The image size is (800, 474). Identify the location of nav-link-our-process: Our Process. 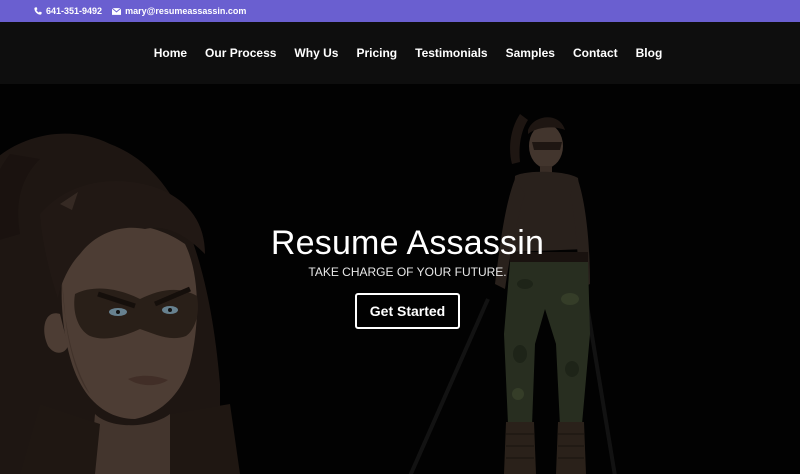
(240, 53).